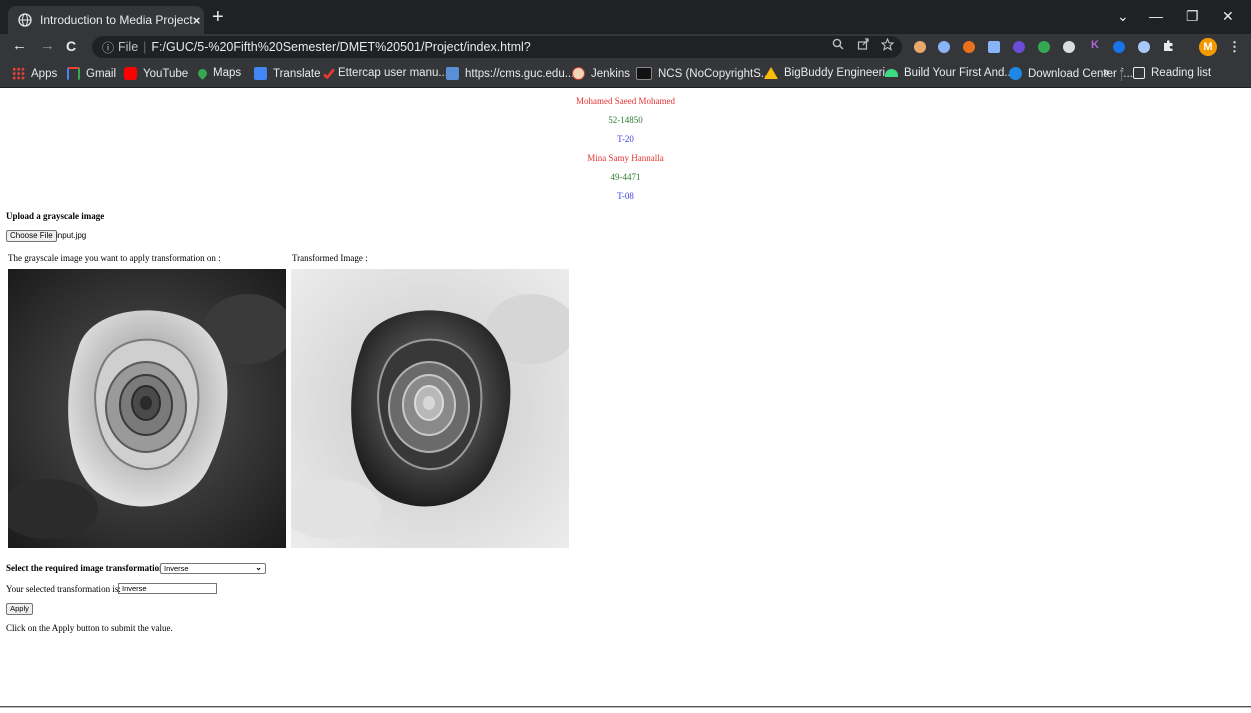 This screenshot has height=713, width=1251. What do you see at coordinates (969, 47) in the screenshot?
I see `extension-orange-icon` at bounding box center [969, 47].